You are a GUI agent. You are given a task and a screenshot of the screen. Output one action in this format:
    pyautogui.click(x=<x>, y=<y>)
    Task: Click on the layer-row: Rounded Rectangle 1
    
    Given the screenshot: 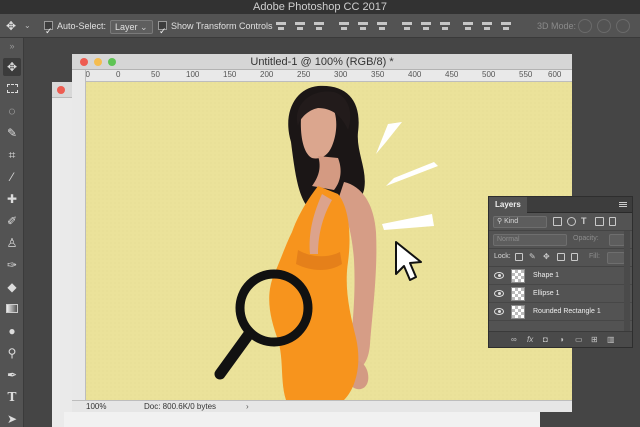 What is the action you would take?
    pyautogui.click(x=560, y=312)
    